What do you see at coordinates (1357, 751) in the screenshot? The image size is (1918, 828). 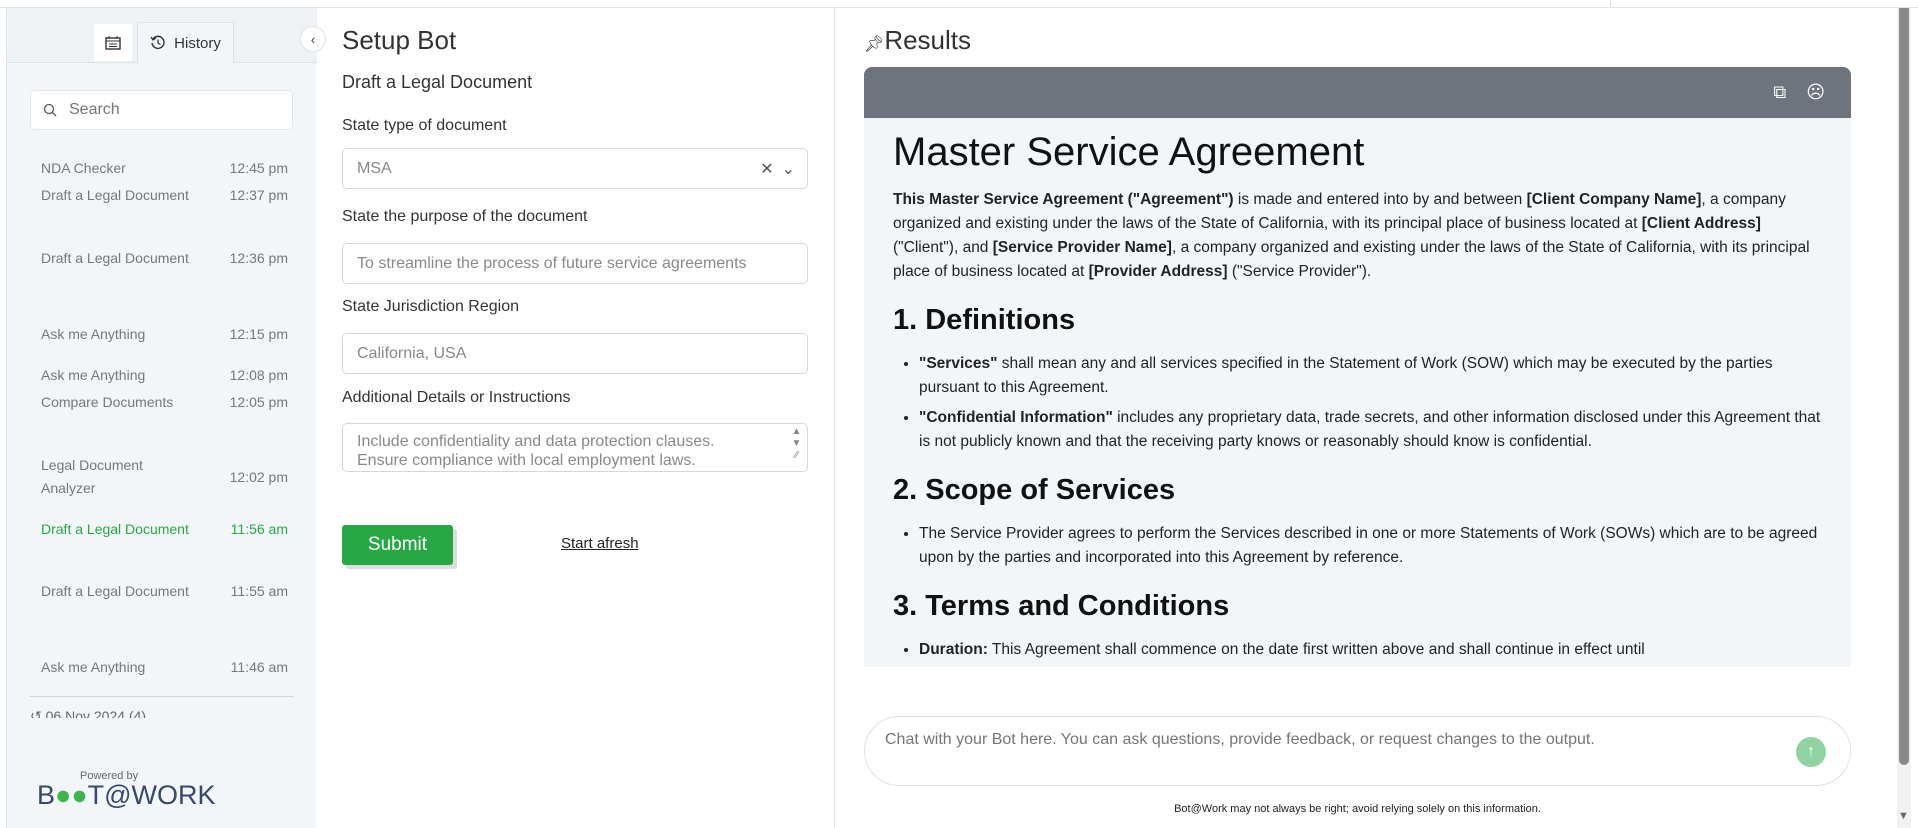 I see `chat-box: ↑` at bounding box center [1357, 751].